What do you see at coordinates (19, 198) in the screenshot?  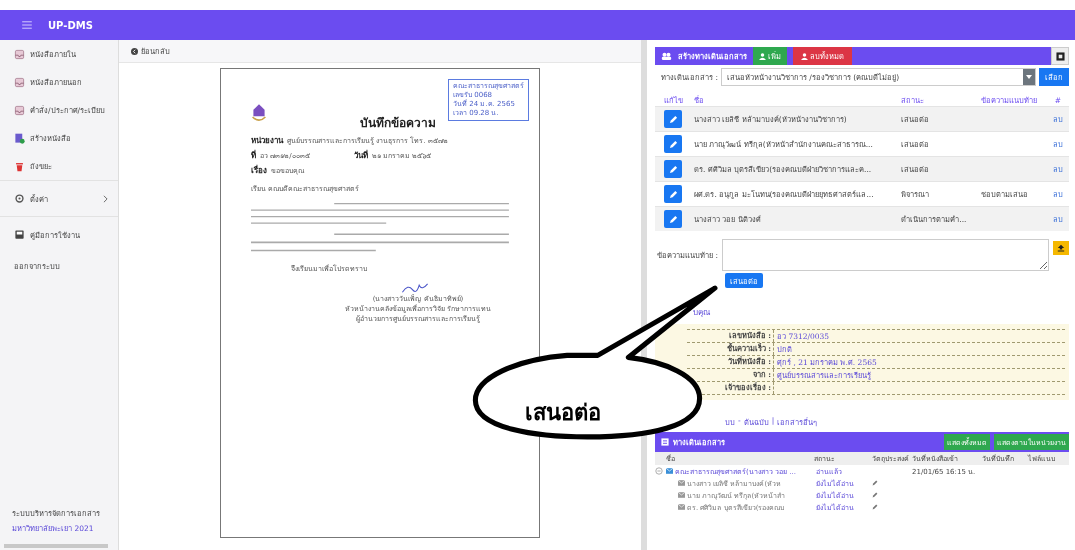 I see `settings-icon` at bounding box center [19, 198].